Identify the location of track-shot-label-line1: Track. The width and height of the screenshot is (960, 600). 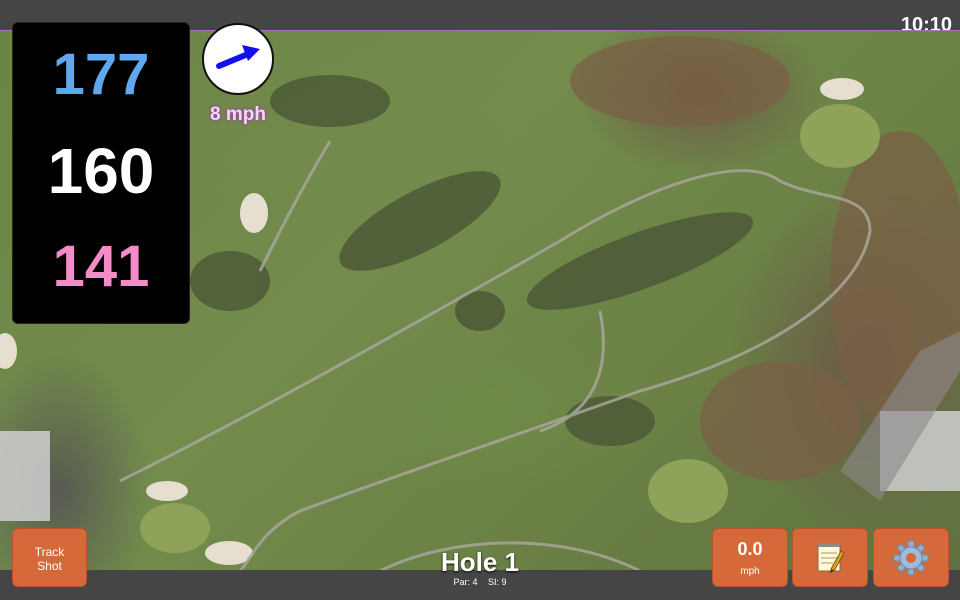
(49, 552).